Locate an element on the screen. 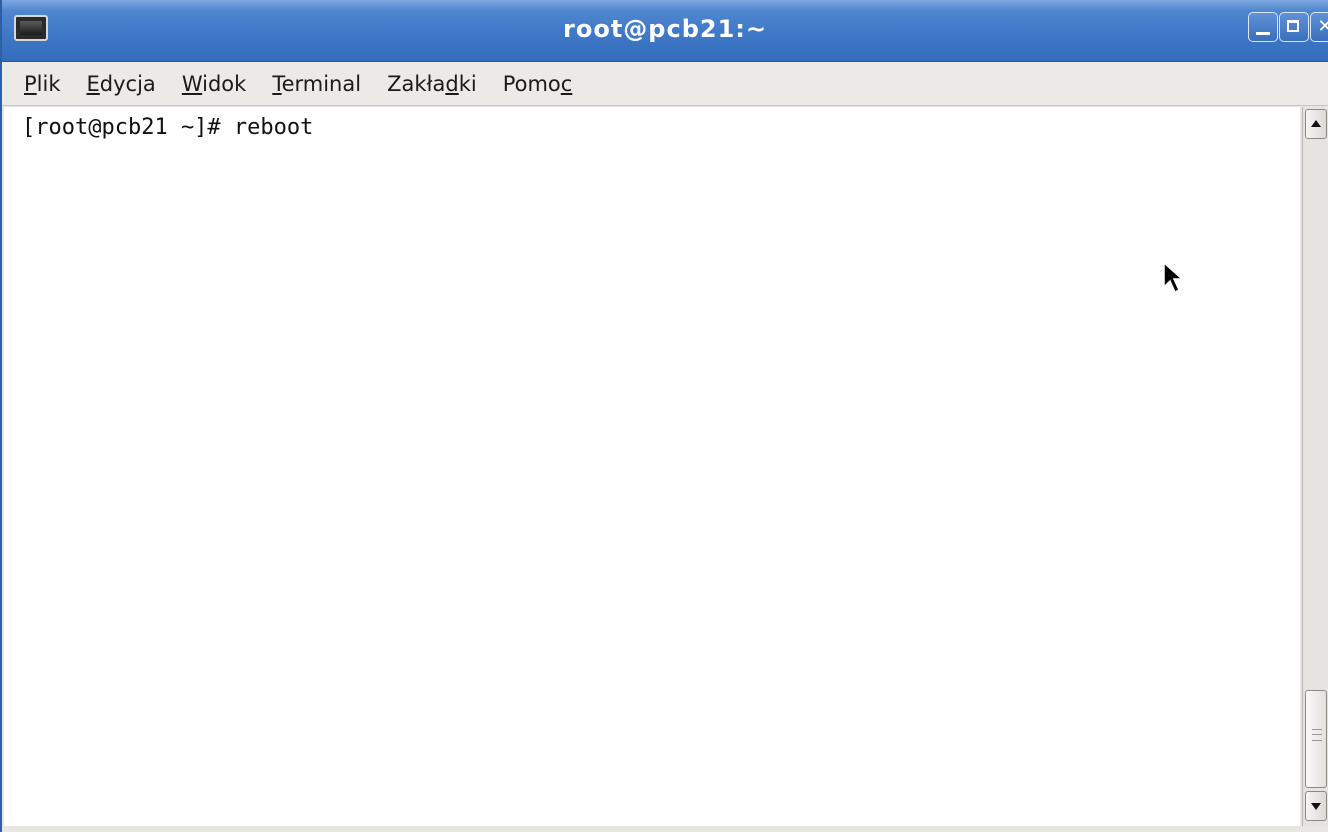 The image size is (1328, 832). scroll-up-button is located at coordinates (1316, 124).